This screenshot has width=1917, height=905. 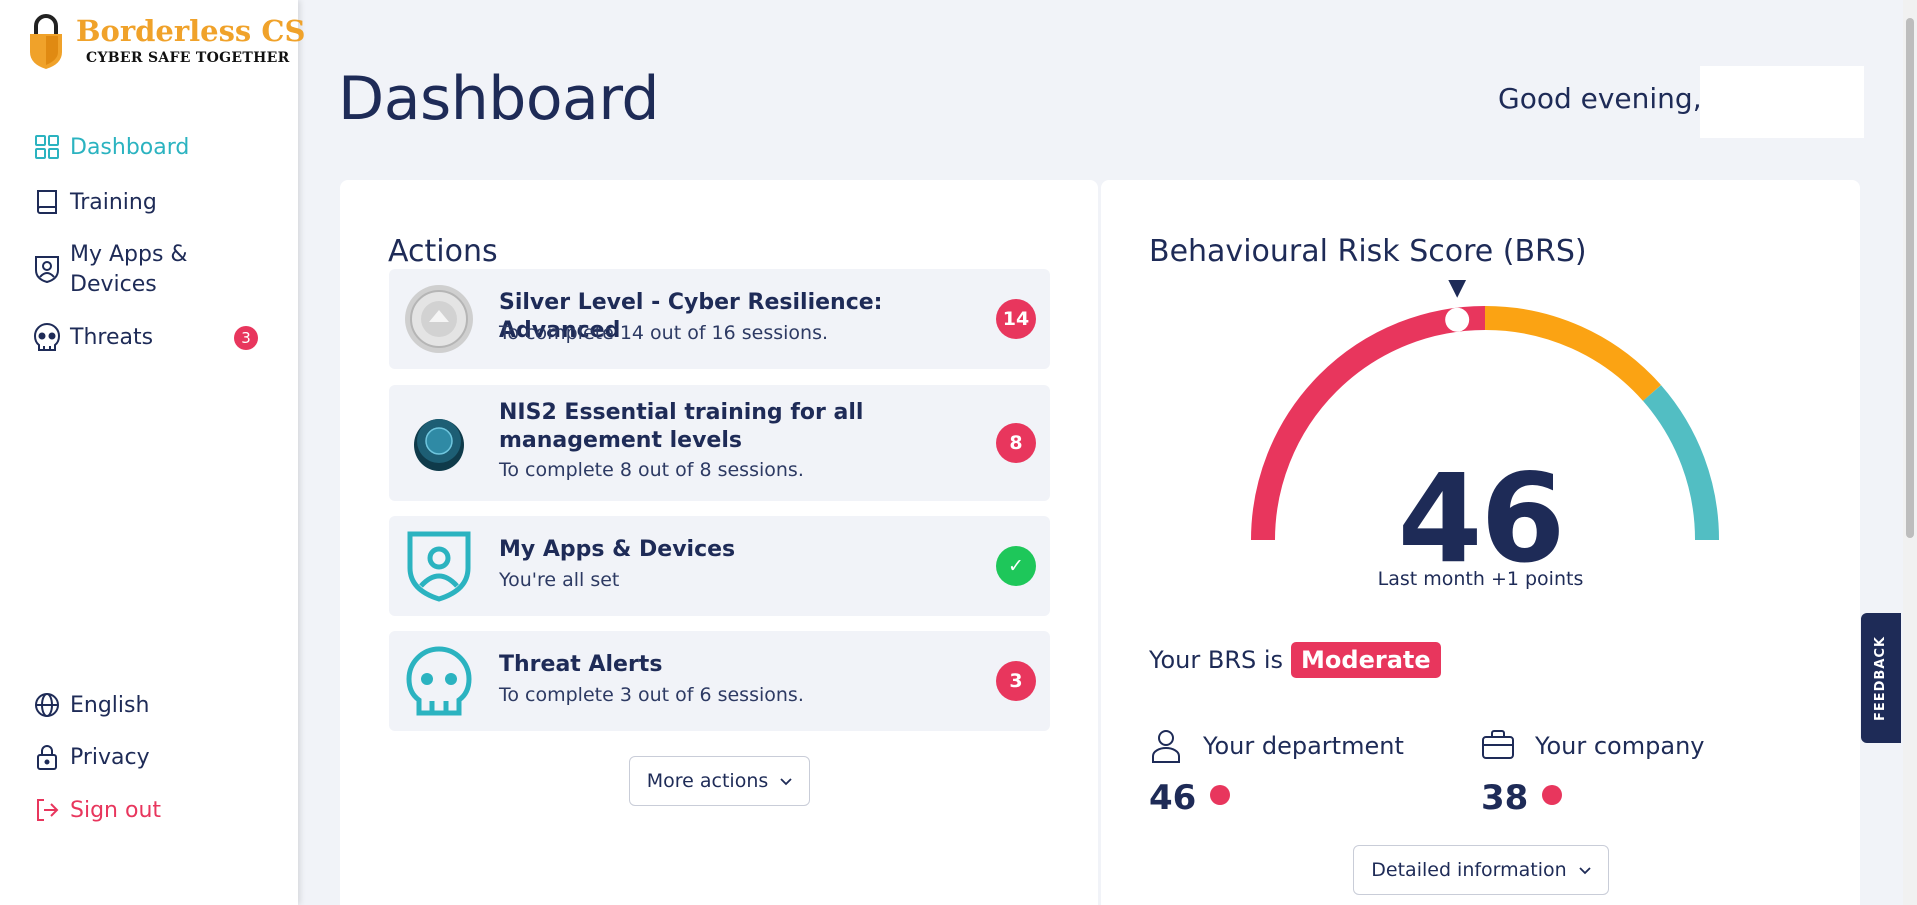 I want to click on grid-icon, so click(x=47, y=147).